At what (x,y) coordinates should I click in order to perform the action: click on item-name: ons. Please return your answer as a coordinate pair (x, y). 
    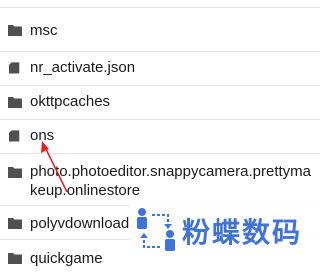
    Looking at the image, I should click on (42, 135).